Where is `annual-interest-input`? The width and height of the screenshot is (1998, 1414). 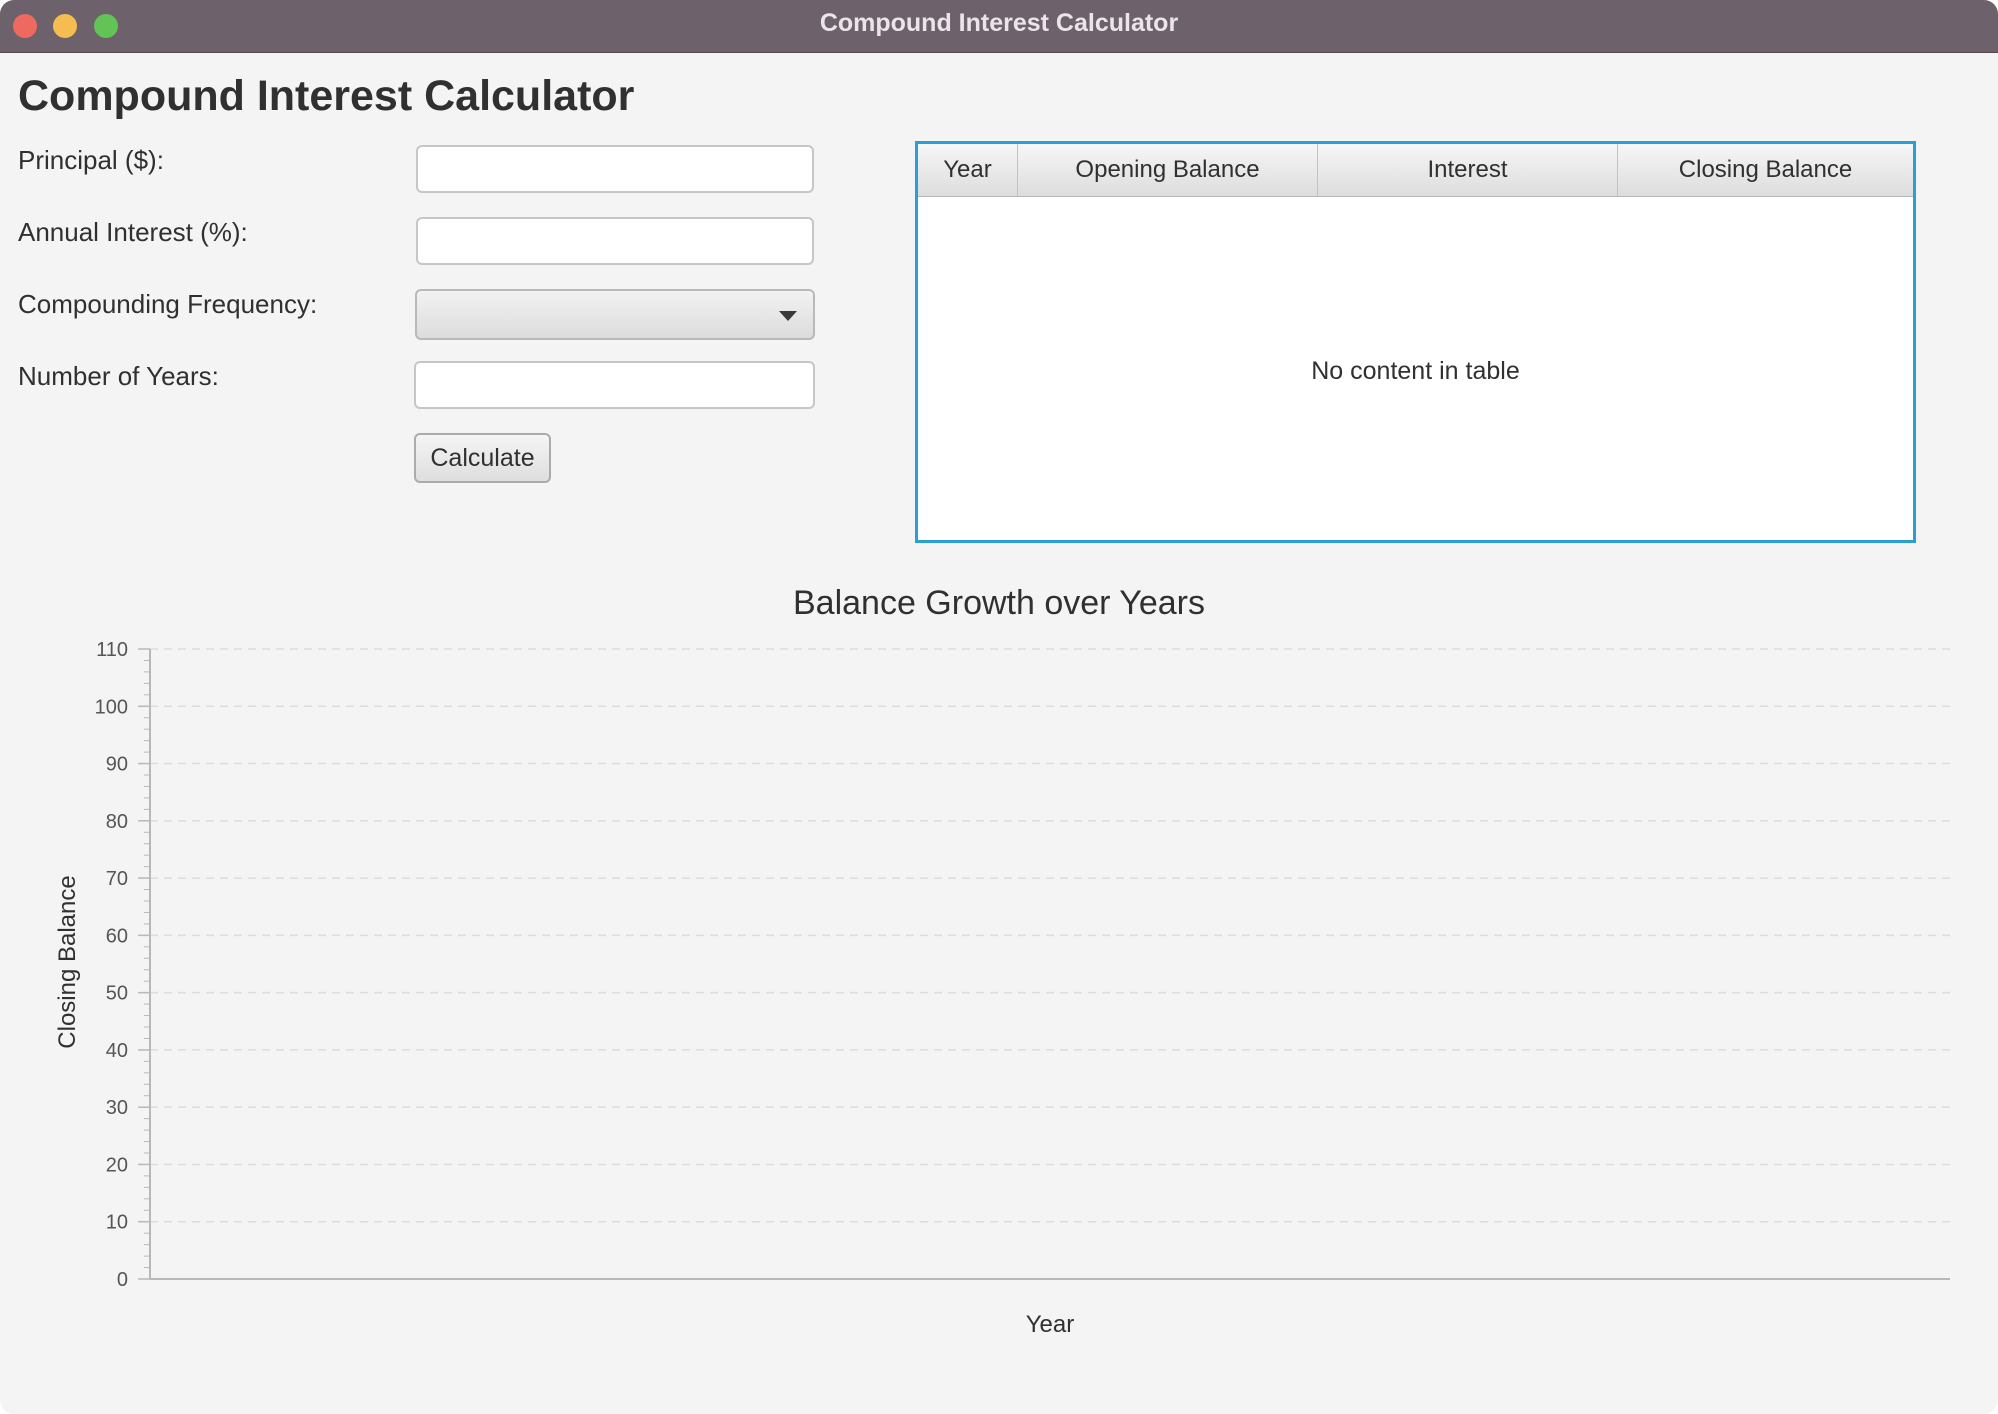
annual-interest-input is located at coordinates (615, 241).